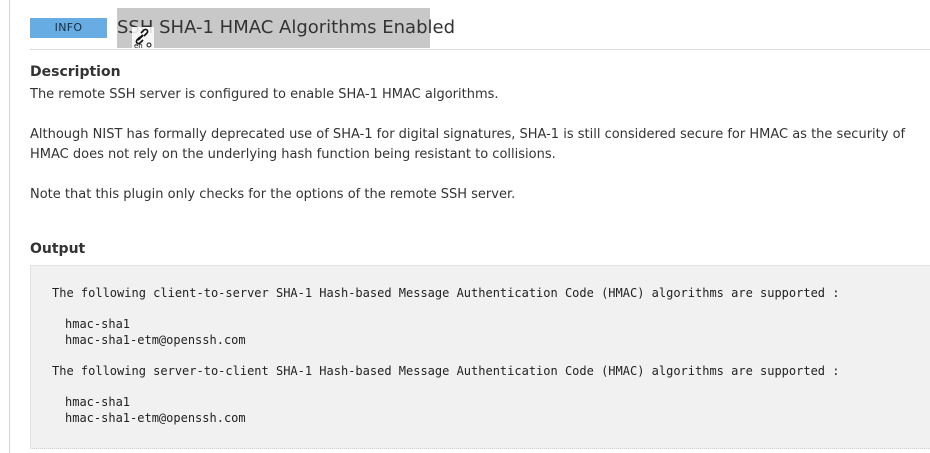 This screenshot has height=453, width=930. I want to click on plugin-title-highlight: SSH SHA-1 HMAC Algorithms Enabled en, so click(286, 28).